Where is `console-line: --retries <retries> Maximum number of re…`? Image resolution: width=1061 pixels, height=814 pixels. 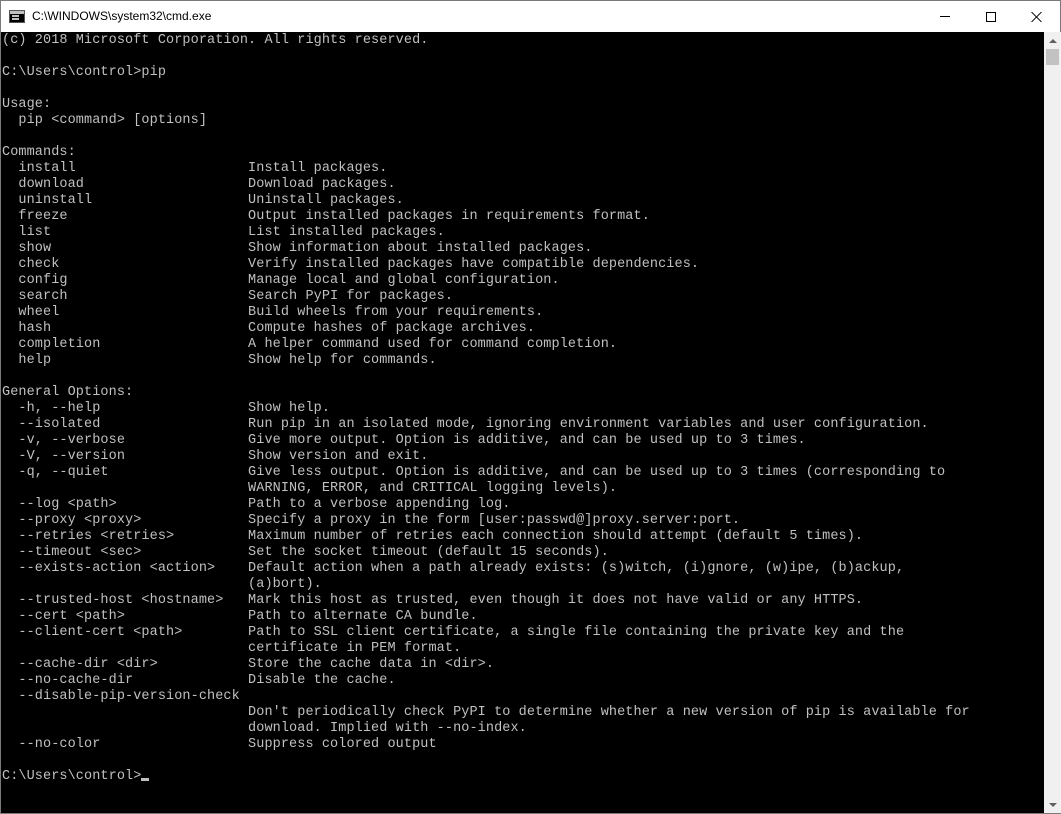 console-line: --retries <retries> Maximum number of re… is located at coordinates (433, 536).